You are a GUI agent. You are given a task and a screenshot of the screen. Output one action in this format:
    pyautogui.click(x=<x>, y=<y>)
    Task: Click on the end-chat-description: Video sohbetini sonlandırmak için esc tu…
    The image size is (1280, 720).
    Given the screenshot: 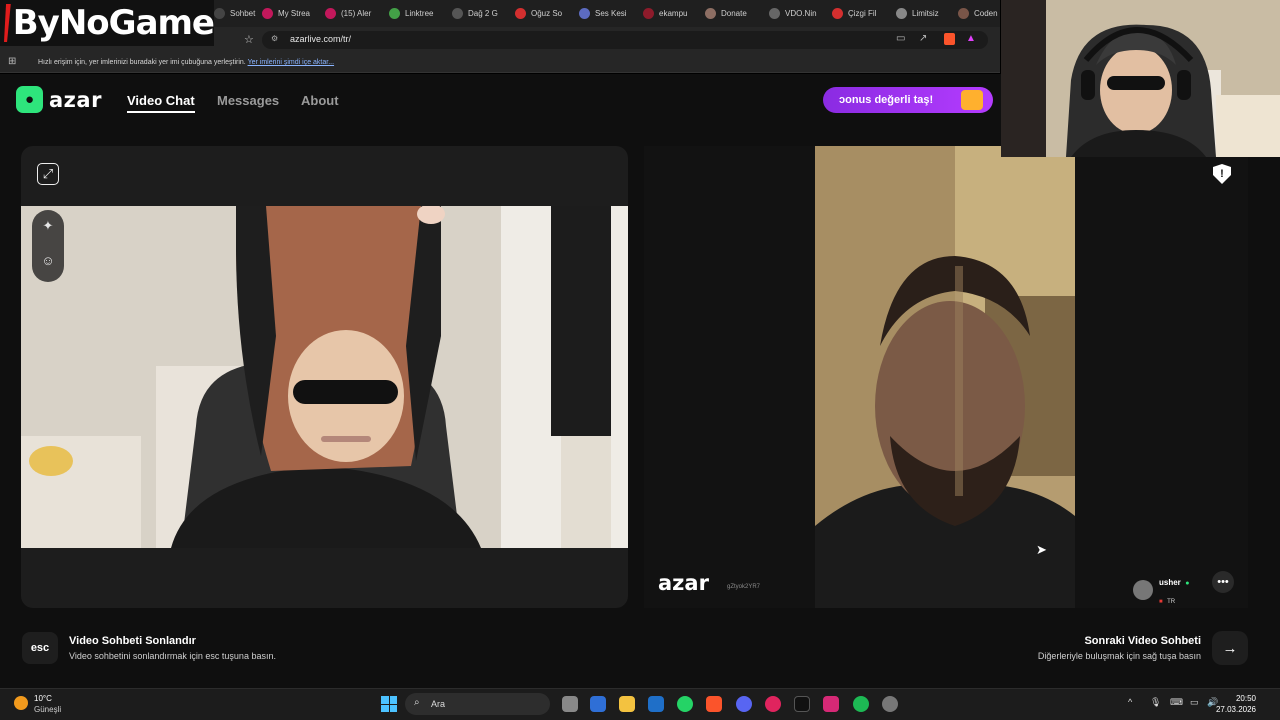 What is the action you would take?
    pyautogui.click(x=172, y=656)
    